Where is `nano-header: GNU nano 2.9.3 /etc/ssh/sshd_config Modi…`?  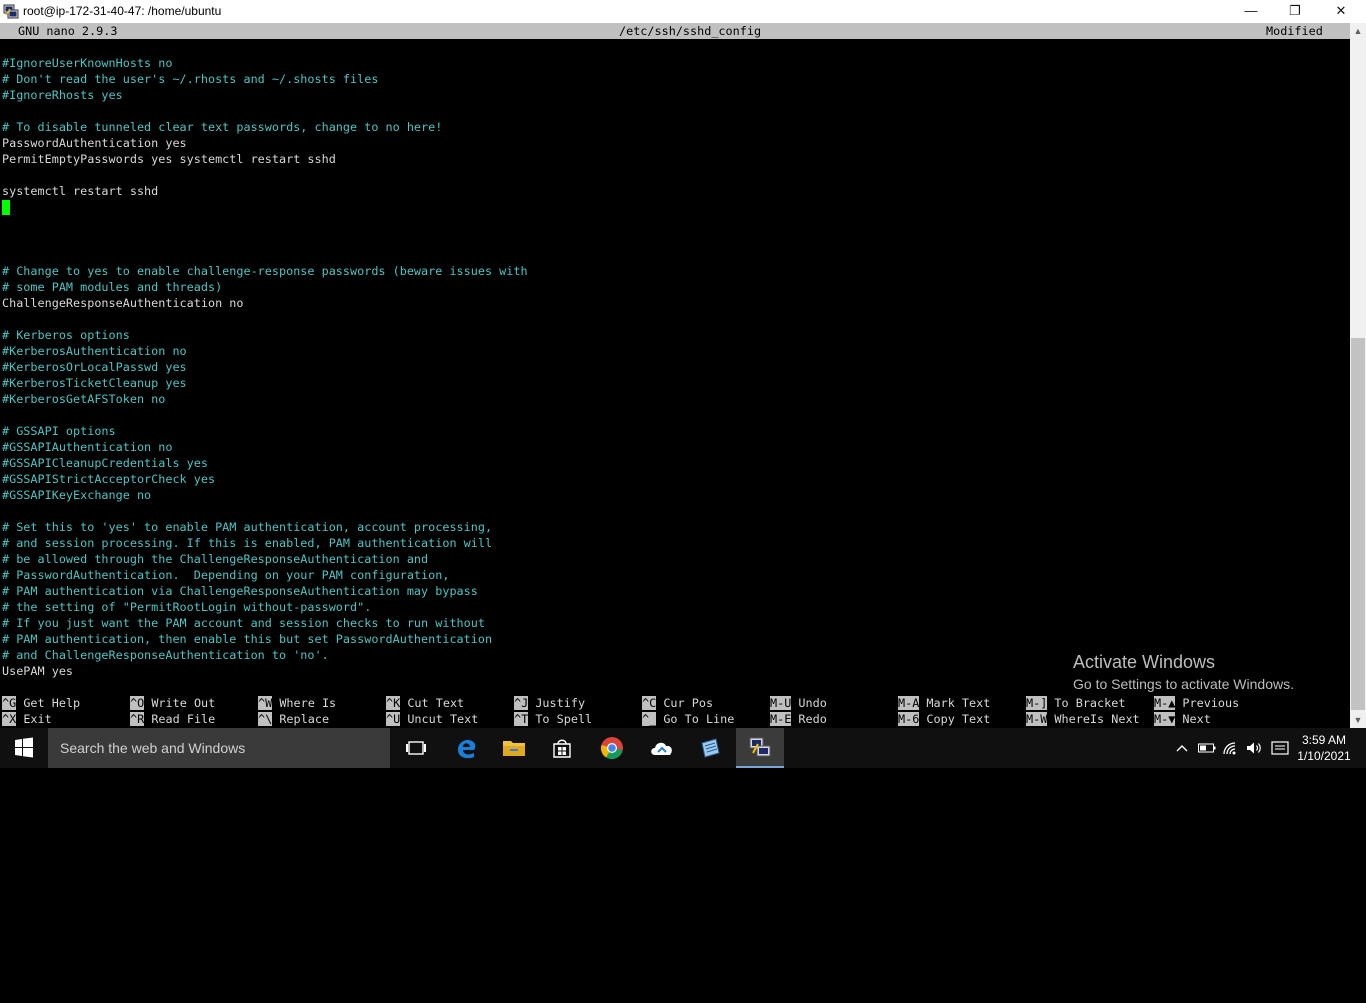
nano-header: GNU nano 2.9.3 /etc/ssh/sshd_config Modi… is located at coordinates (675, 31).